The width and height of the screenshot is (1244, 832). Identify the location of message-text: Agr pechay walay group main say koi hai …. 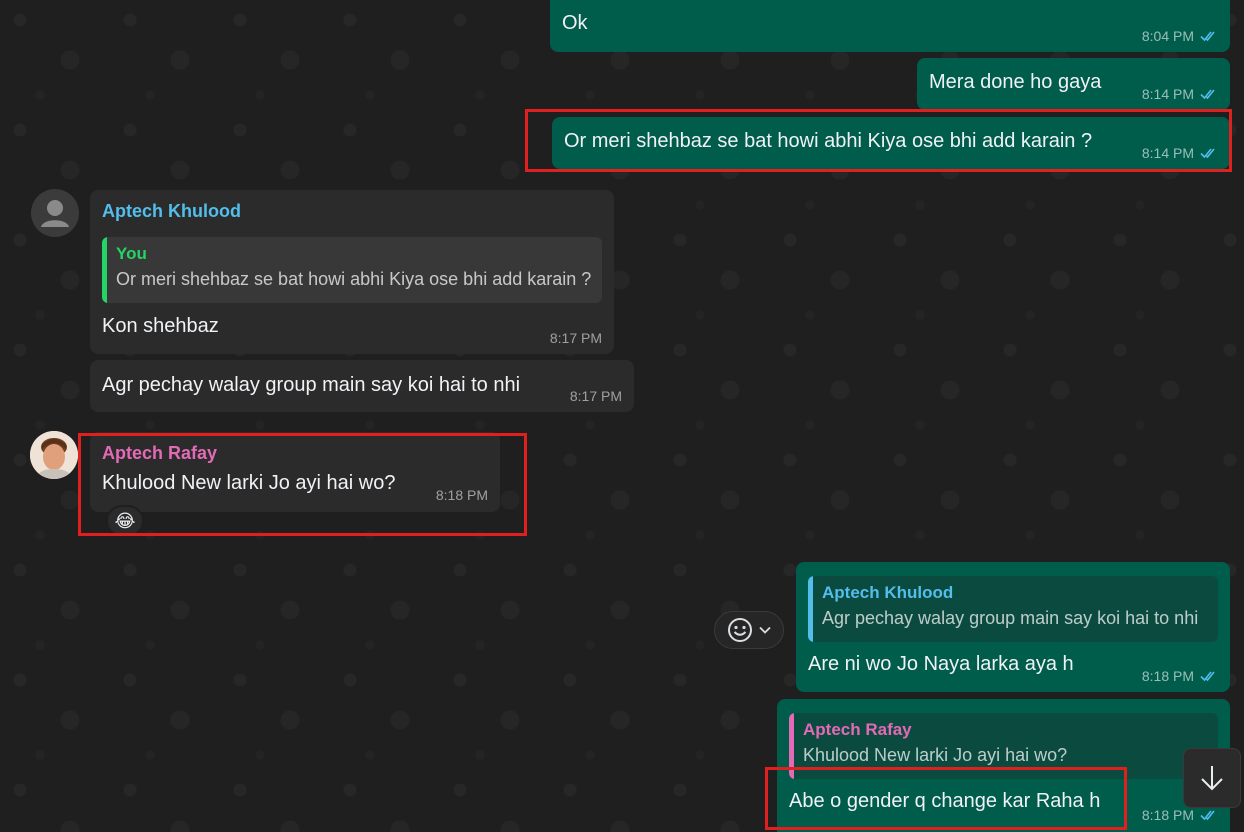
(311, 385).